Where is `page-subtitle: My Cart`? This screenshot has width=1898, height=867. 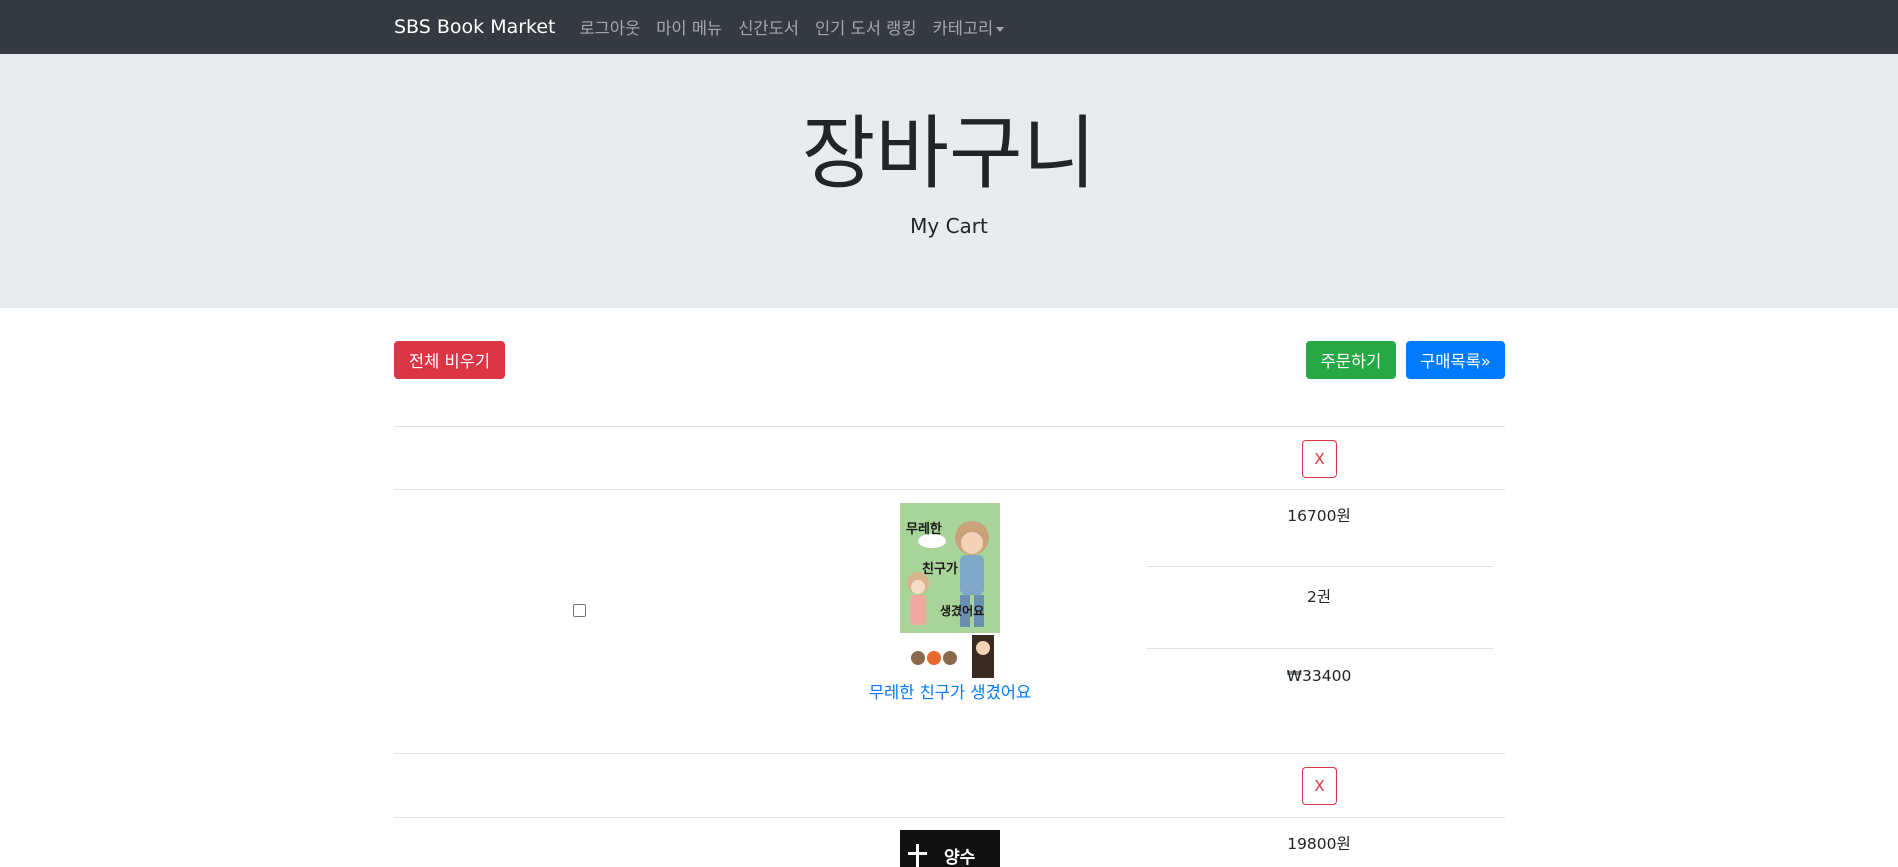
page-subtitle: My Cart is located at coordinates (949, 226).